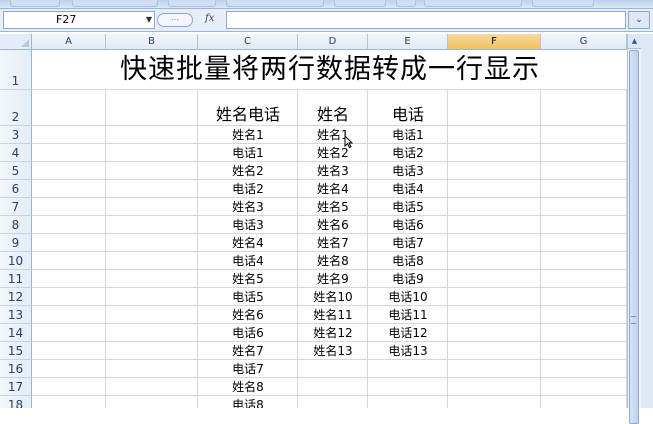  What do you see at coordinates (639, 20) in the screenshot?
I see `expand-formula-bar-button: ⌄` at bounding box center [639, 20].